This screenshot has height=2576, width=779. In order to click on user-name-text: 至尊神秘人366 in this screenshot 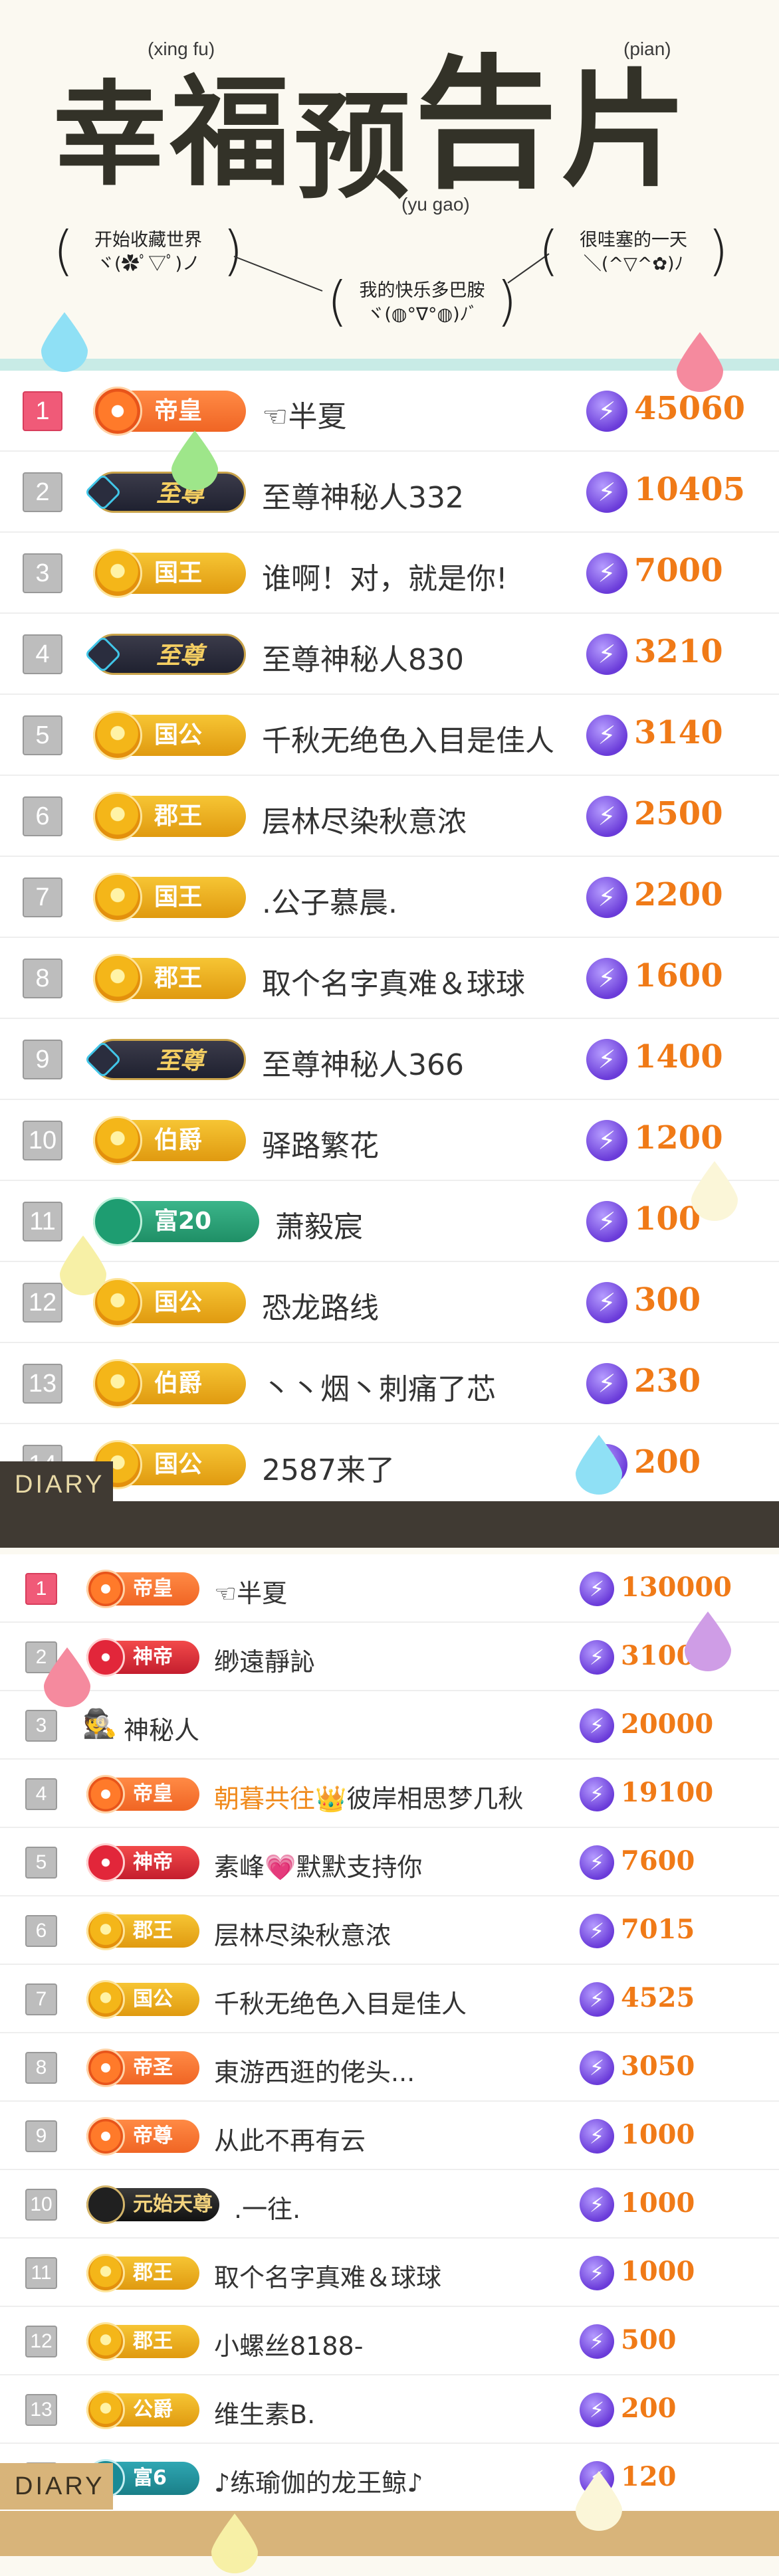, I will do `click(363, 1065)`.